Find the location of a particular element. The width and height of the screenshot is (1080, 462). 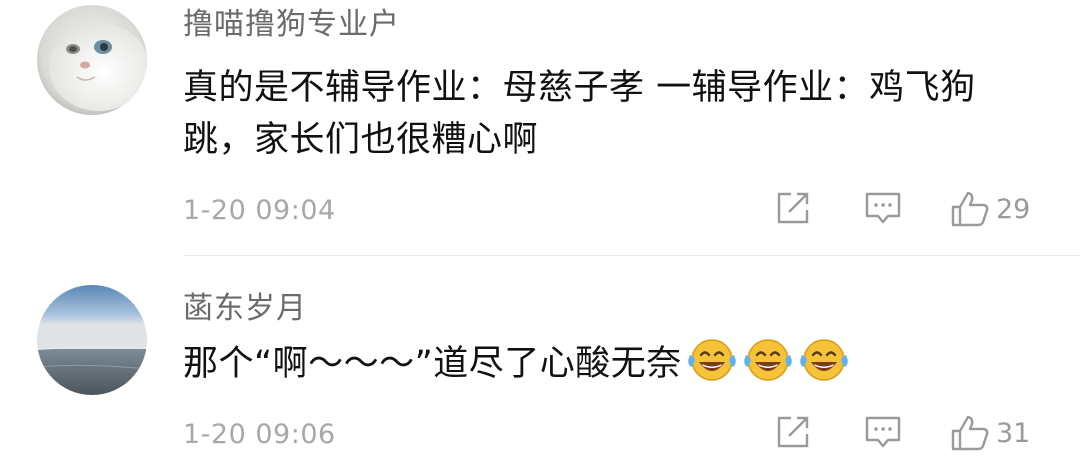

like-button: 31 is located at coordinates (990, 433).